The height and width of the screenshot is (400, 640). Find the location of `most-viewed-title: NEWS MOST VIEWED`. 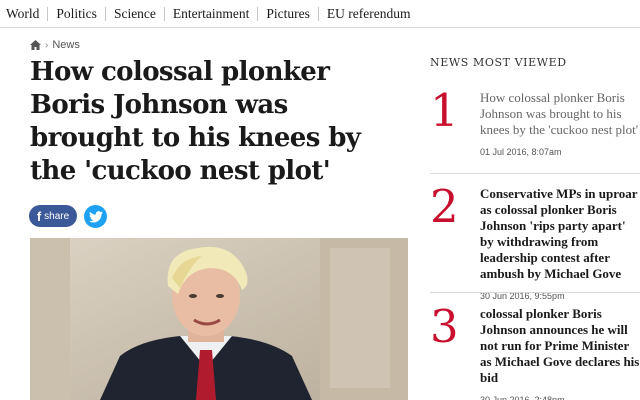

most-viewed-title: NEWS MOST VIEWED is located at coordinates (498, 62).